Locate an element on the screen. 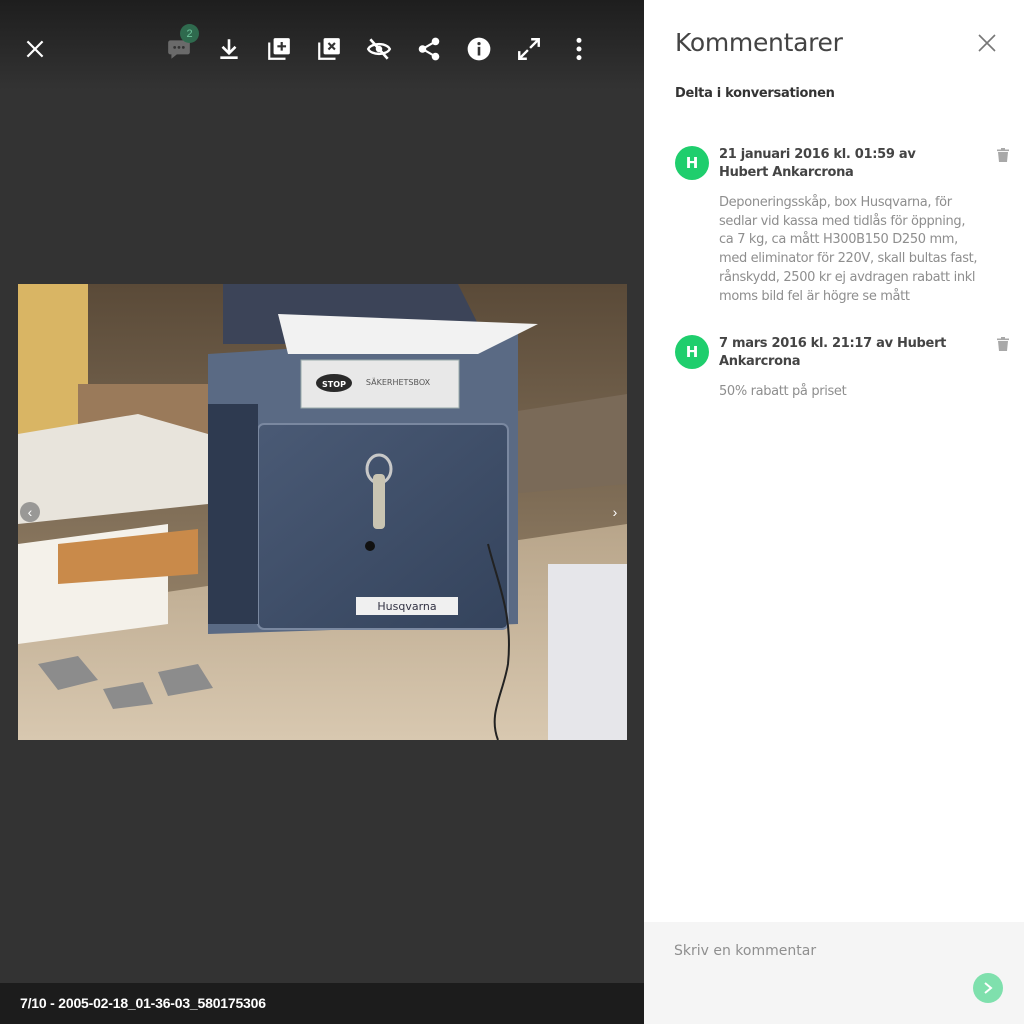 The image size is (1024, 1024). hide-icon is located at coordinates (379, 49).